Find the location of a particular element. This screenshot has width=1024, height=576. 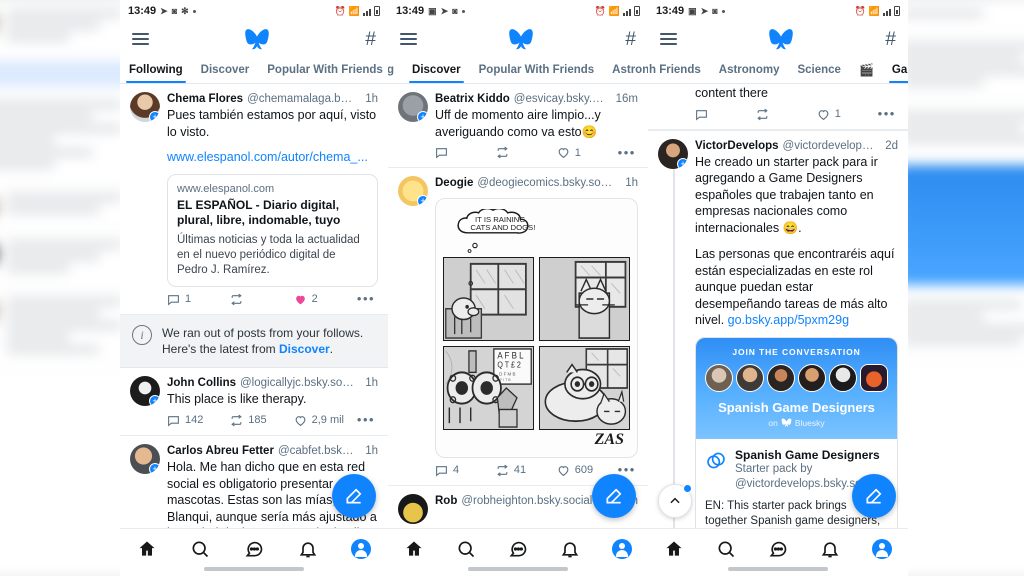

avatar is located at coordinates (413, 508).